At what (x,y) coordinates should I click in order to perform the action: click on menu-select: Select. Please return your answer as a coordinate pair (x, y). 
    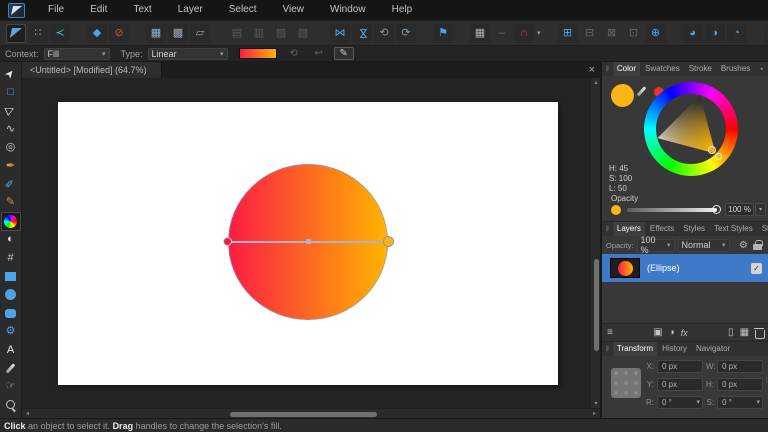
    Looking at the image, I should click on (243, 10).